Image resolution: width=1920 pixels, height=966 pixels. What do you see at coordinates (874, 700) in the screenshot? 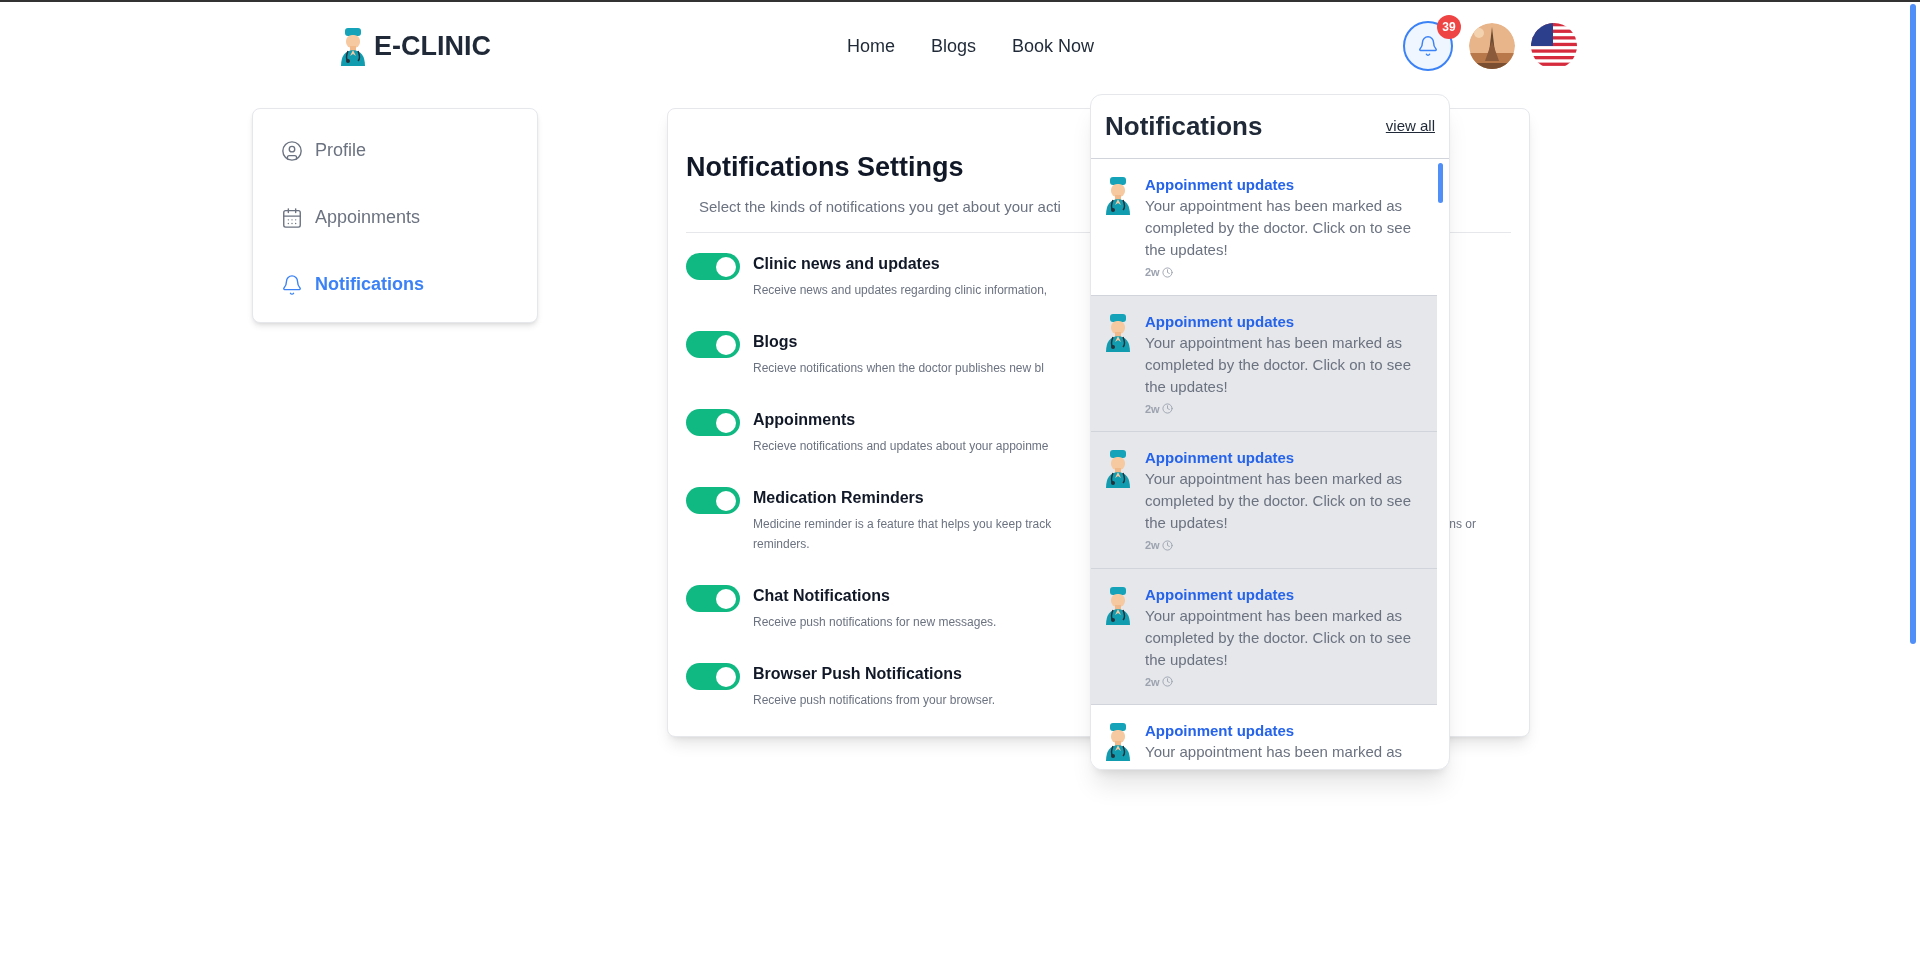
I see `setting-description: Receive push notifications from your browser.` at bounding box center [874, 700].